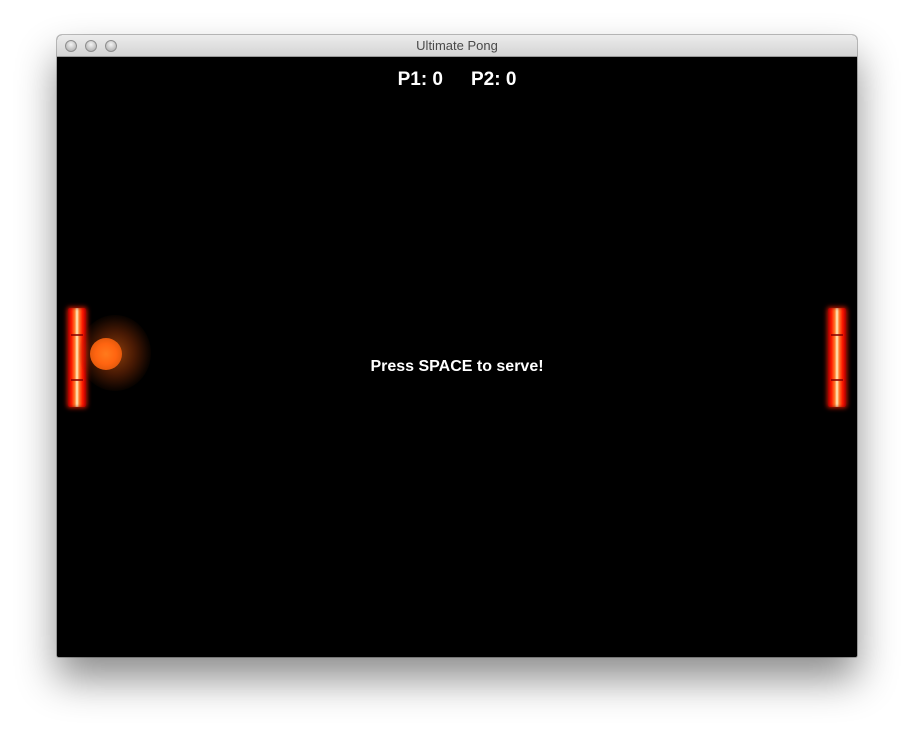 This screenshot has height=736, width=914. Describe the element at coordinates (494, 79) in the screenshot. I see `player-two-score: P2: 0` at that location.